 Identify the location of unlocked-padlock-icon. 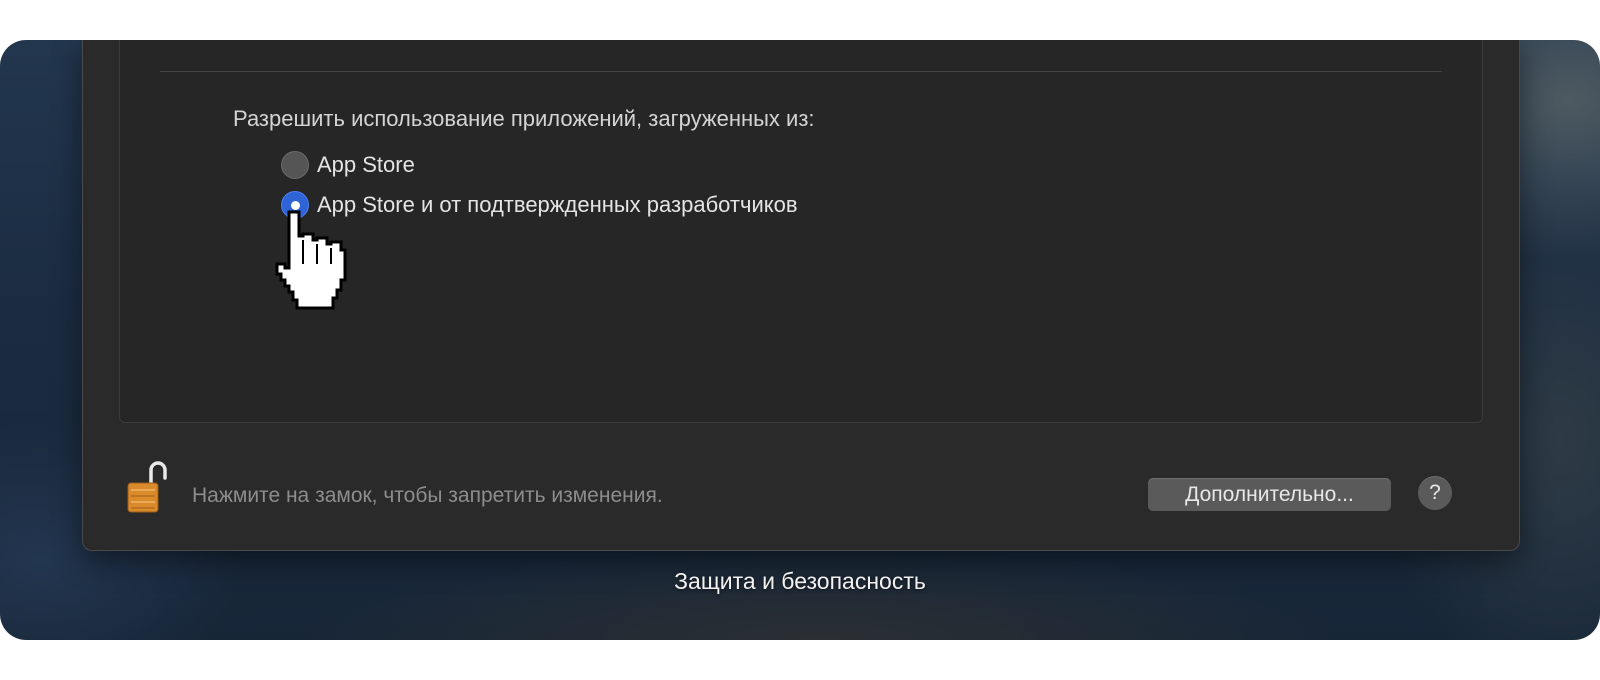
(146, 489).